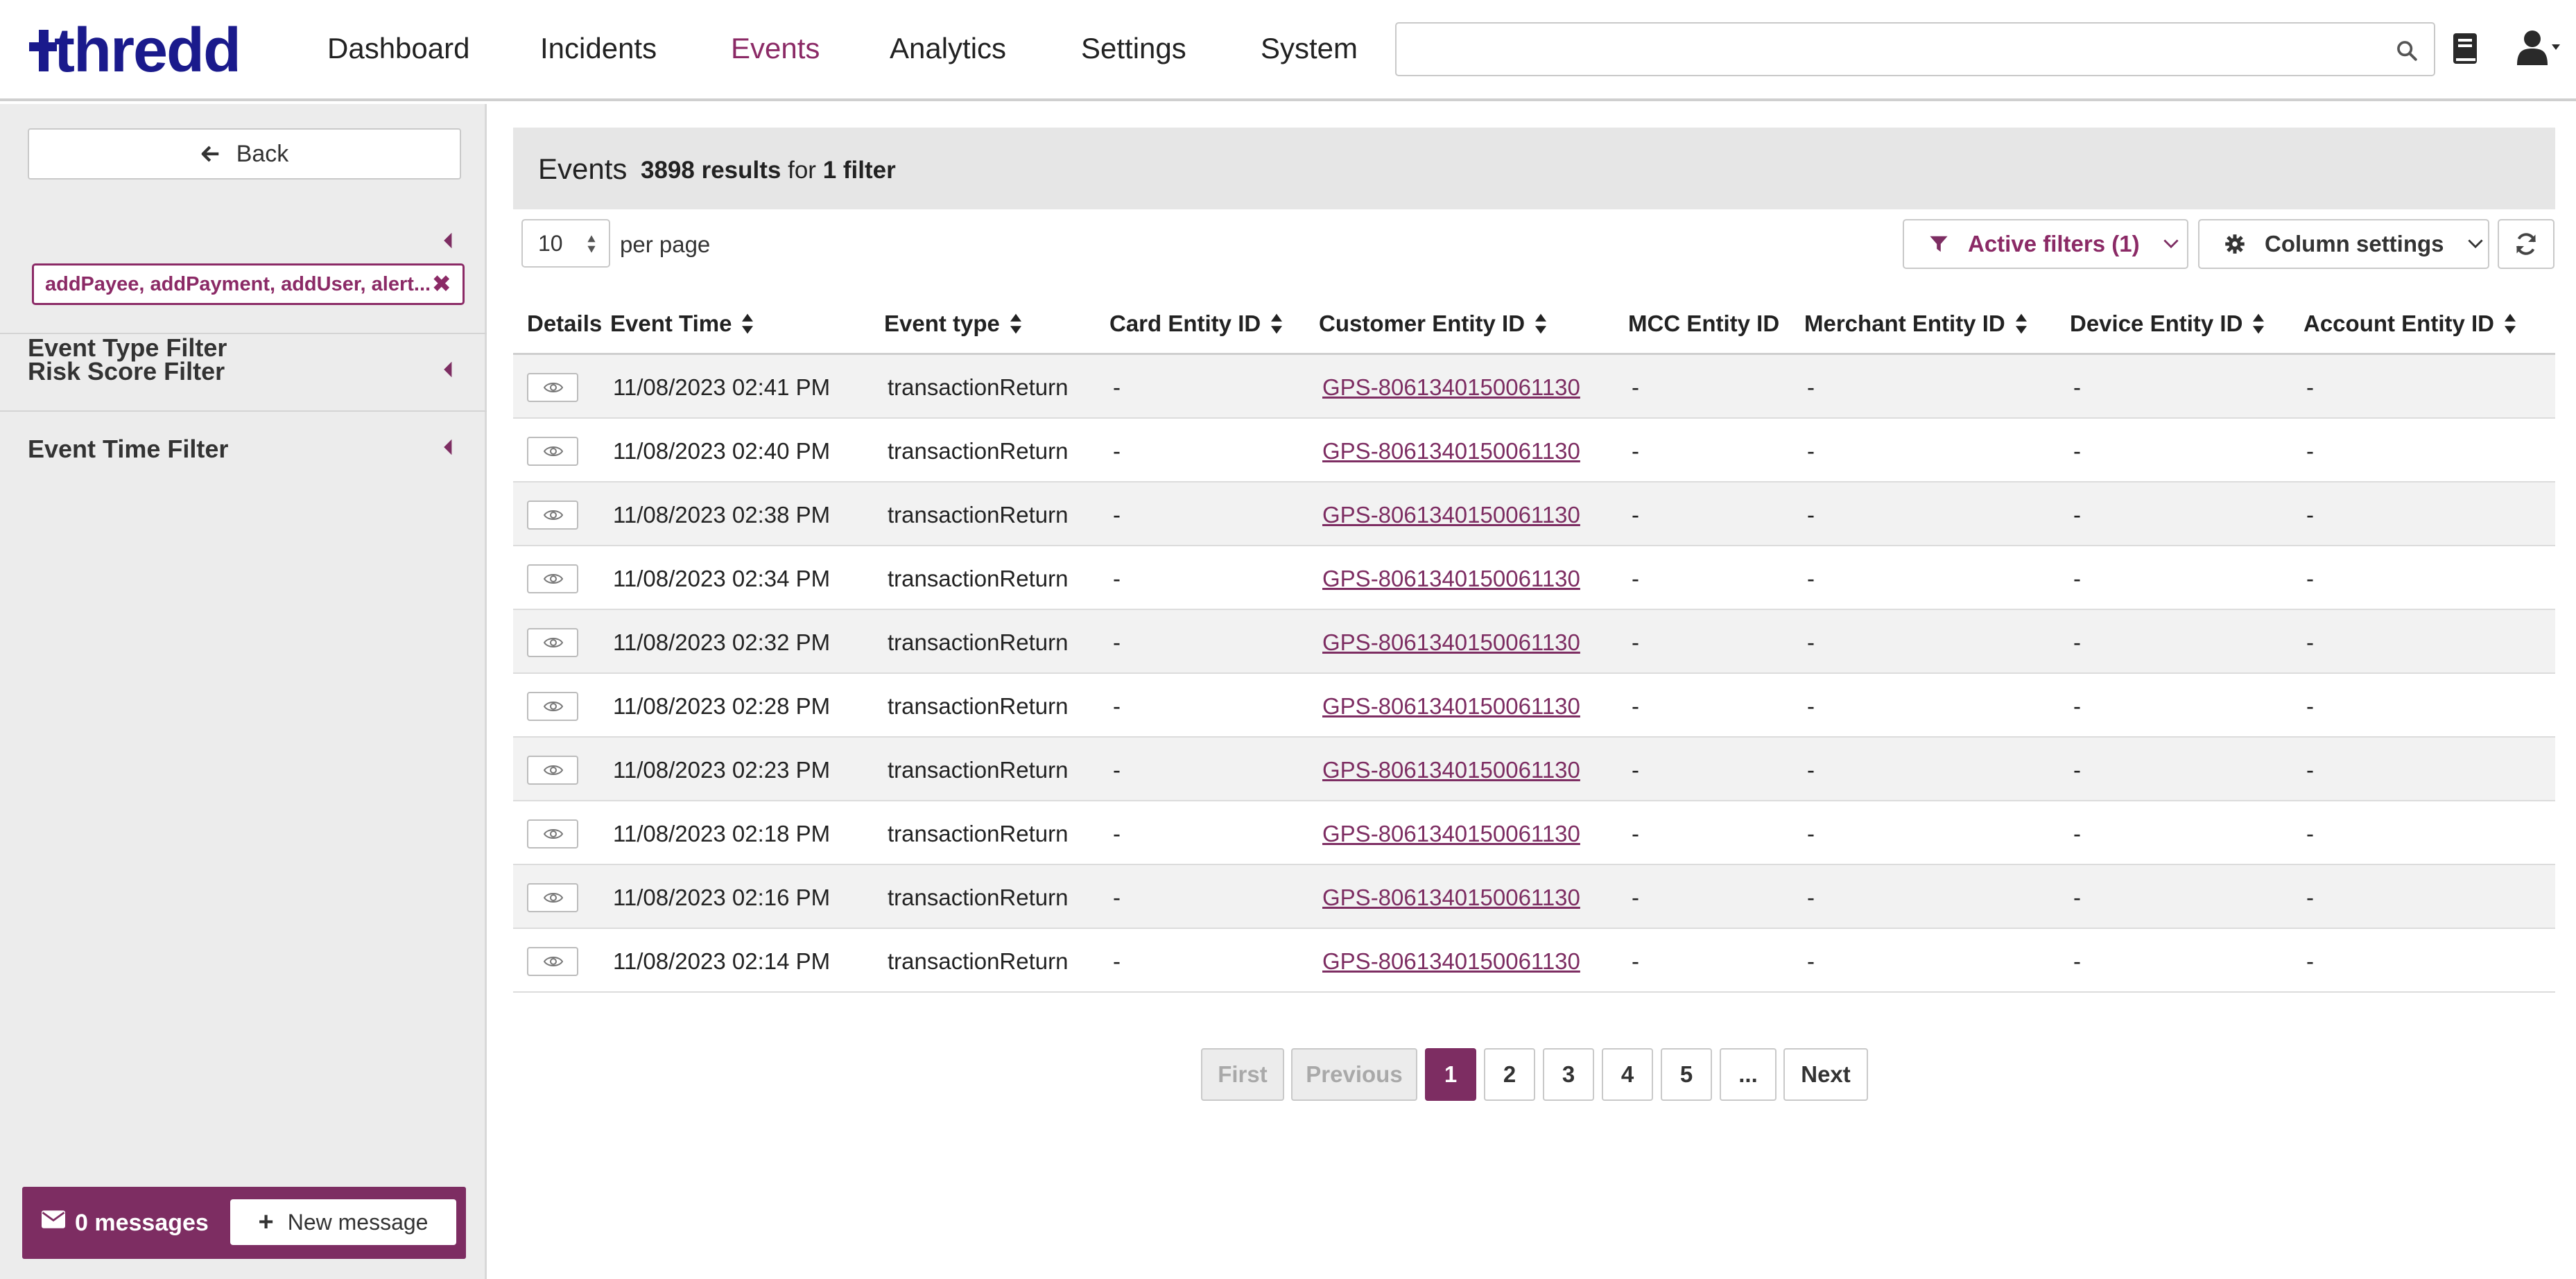 Image resolution: width=2576 pixels, height=1279 pixels. What do you see at coordinates (1196, 324) in the screenshot?
I see `column-card-entity-id: Card Entity ID` at bounding box center [1196, 324].